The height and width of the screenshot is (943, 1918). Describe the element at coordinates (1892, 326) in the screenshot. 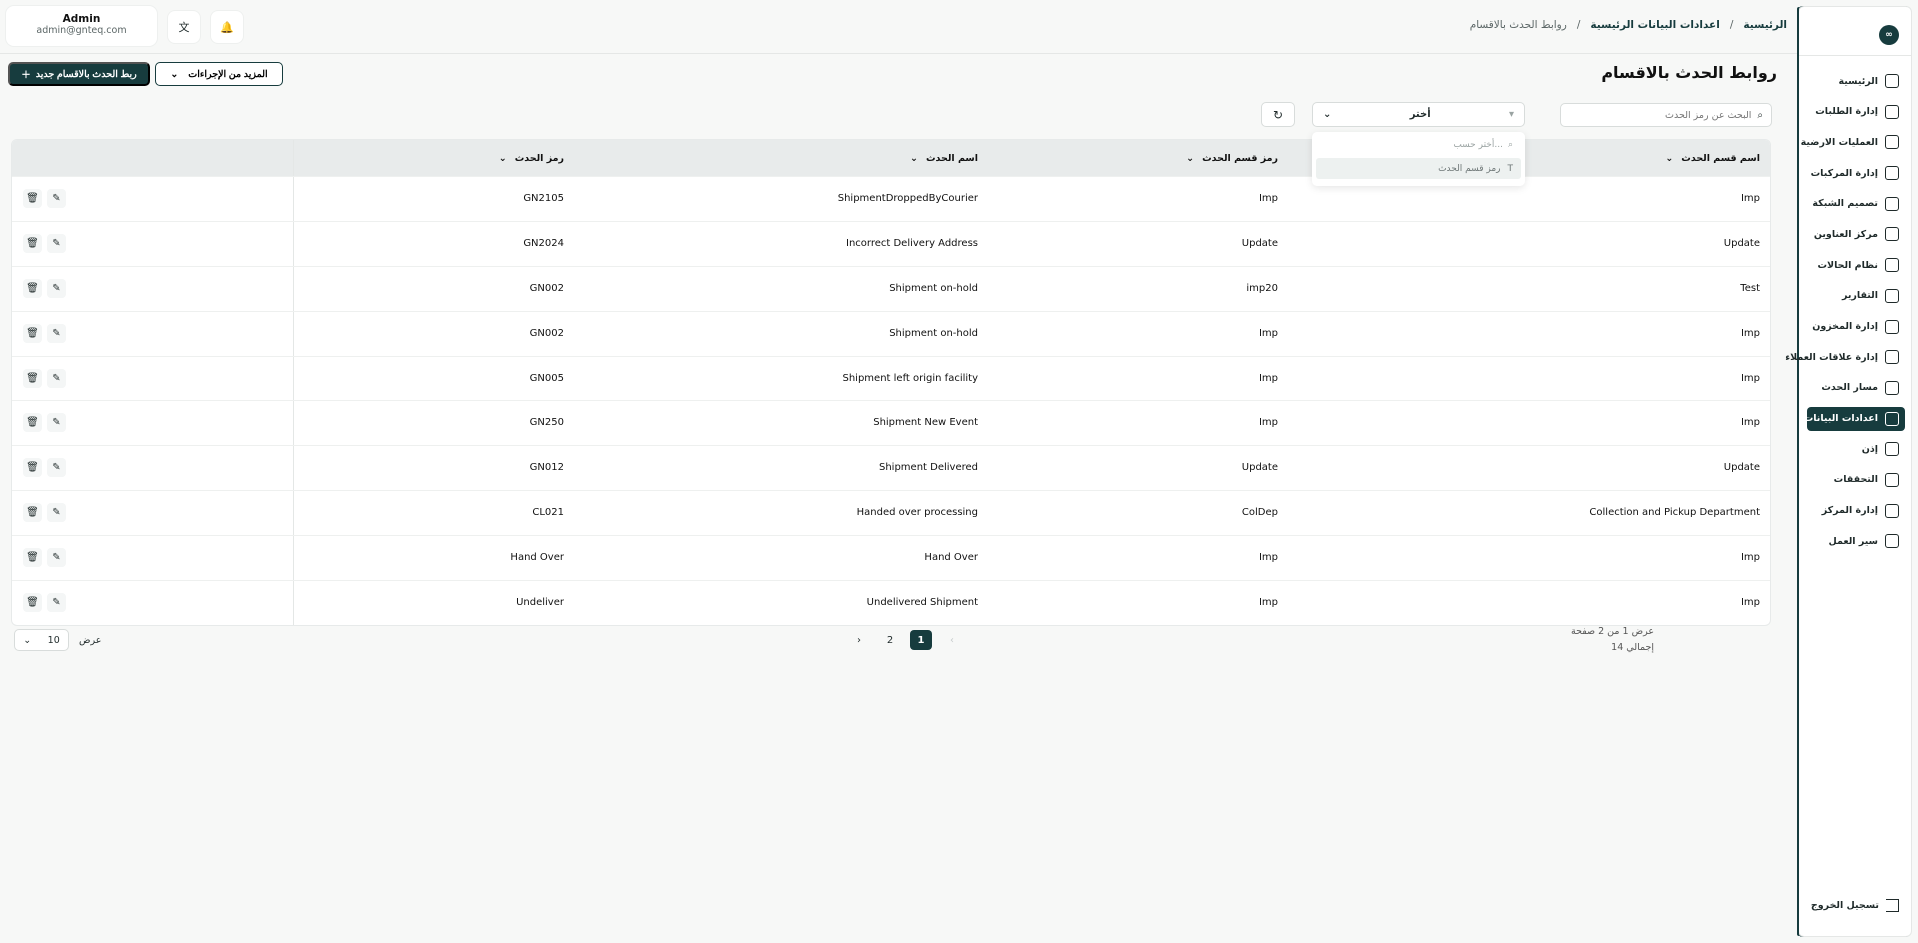

I see `inventory-icon` at that location.